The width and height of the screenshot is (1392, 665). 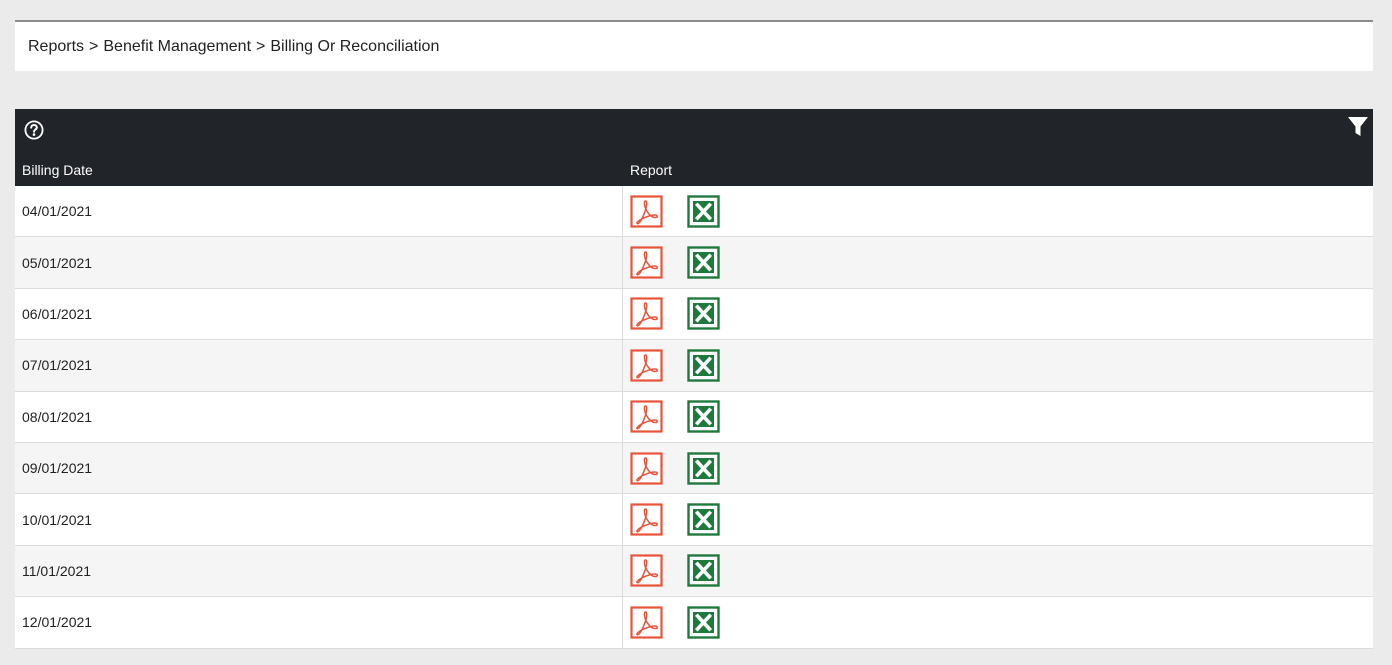 I want to click on table-toolbar, so click(x=694, y=130).